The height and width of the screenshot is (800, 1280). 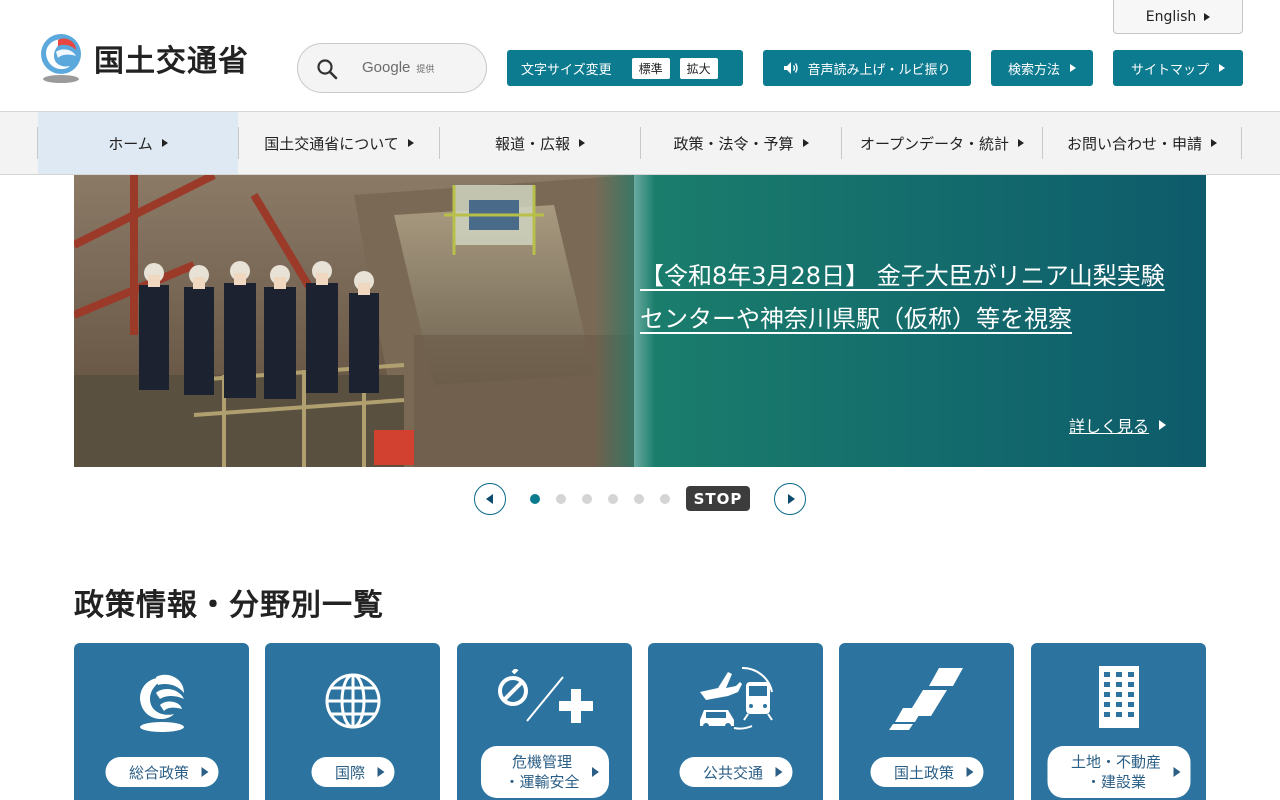 I want to click on font-size-large-button: 拡大, so click(x=698, y=68).